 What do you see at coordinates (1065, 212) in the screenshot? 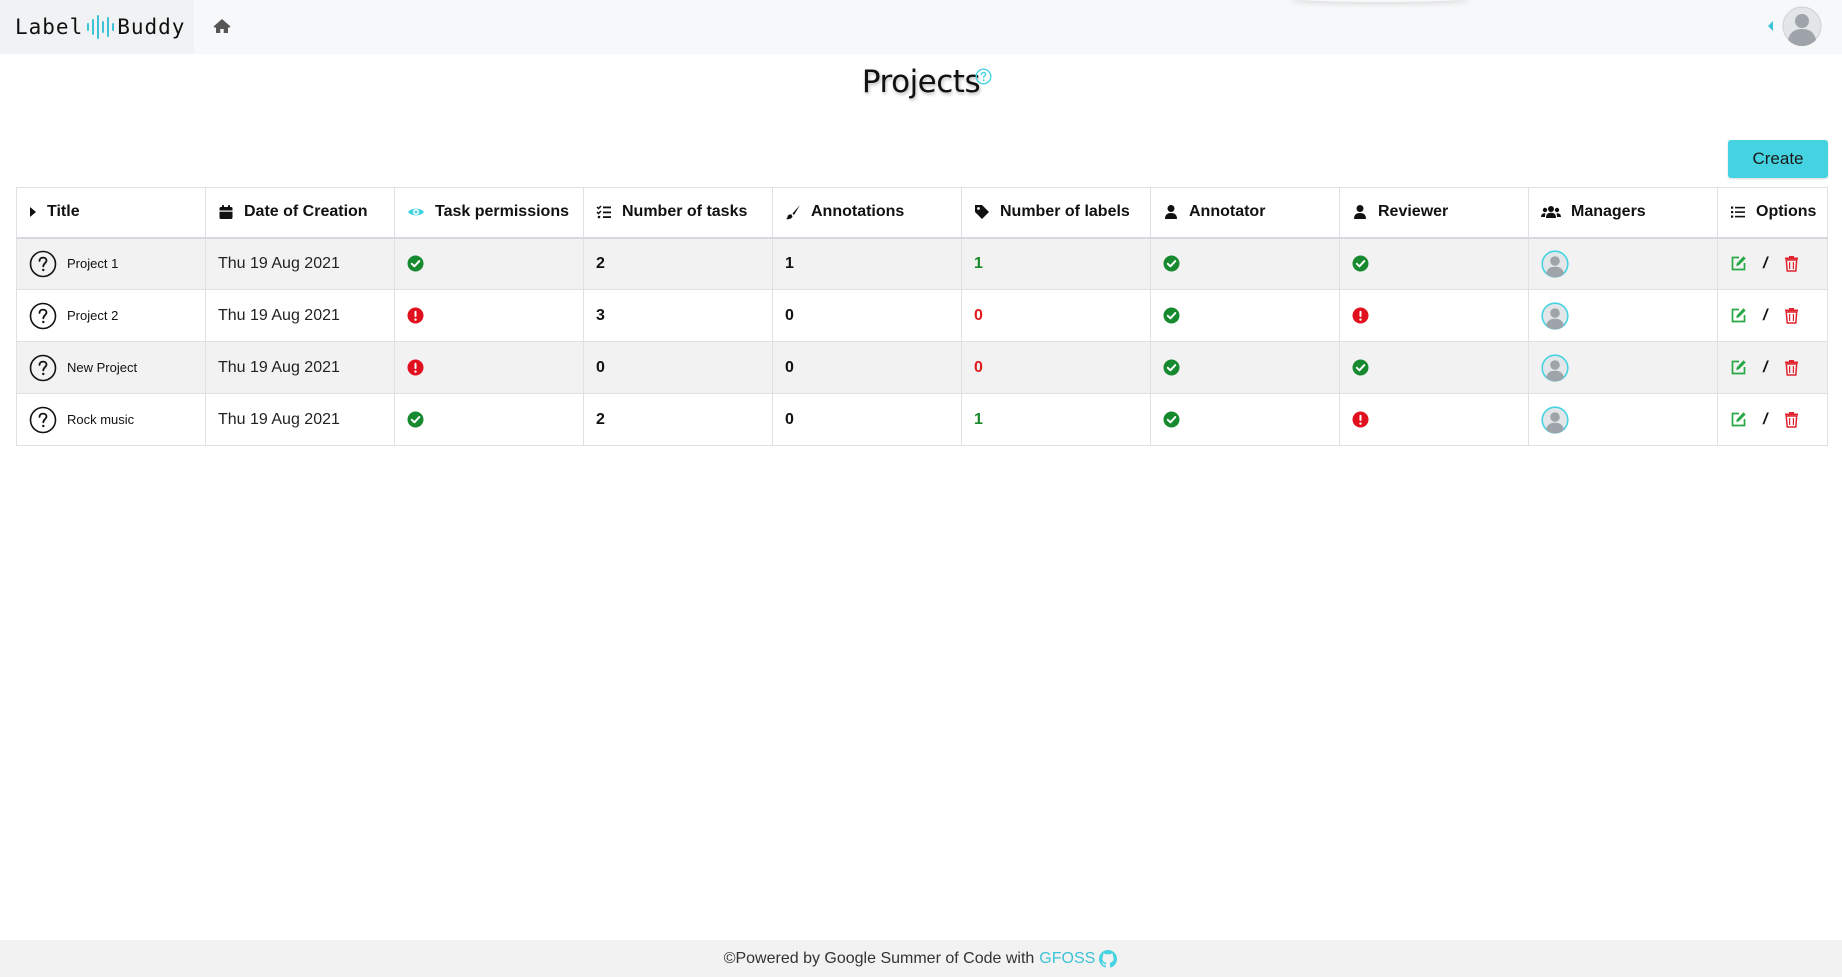
I see `header-label: Number of labels` at bounding box center [1065, 212].